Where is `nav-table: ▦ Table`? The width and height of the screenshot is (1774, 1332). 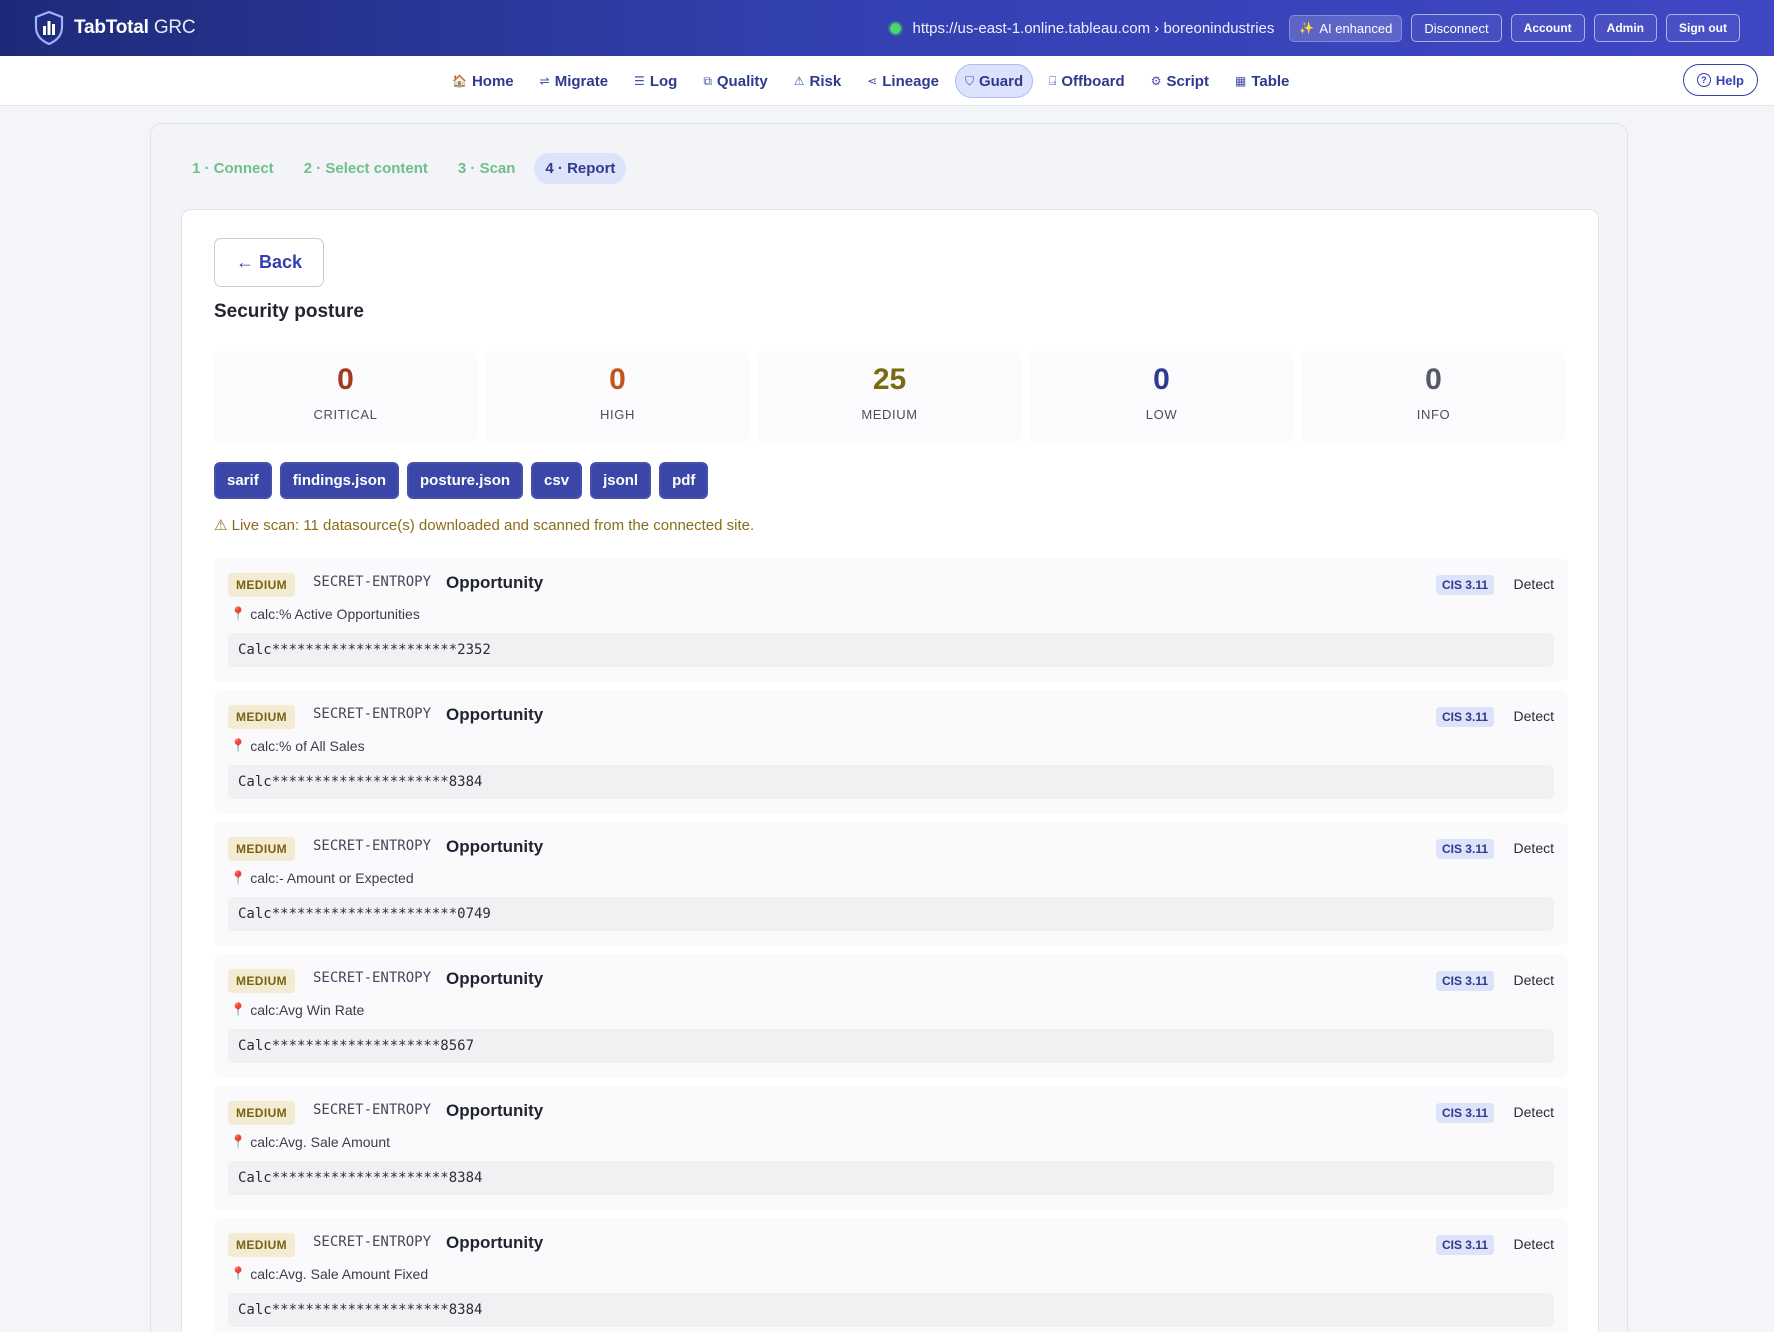
nav-table: ▦ Table is located at coordinates (1262, 81).